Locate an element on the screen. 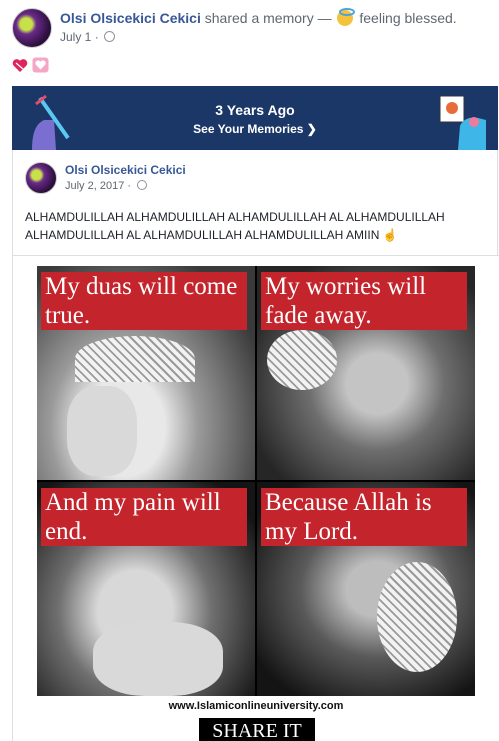  memories-banner: 3 Years Ago See Your Memories ❯ is located at coordinates (255, 118).